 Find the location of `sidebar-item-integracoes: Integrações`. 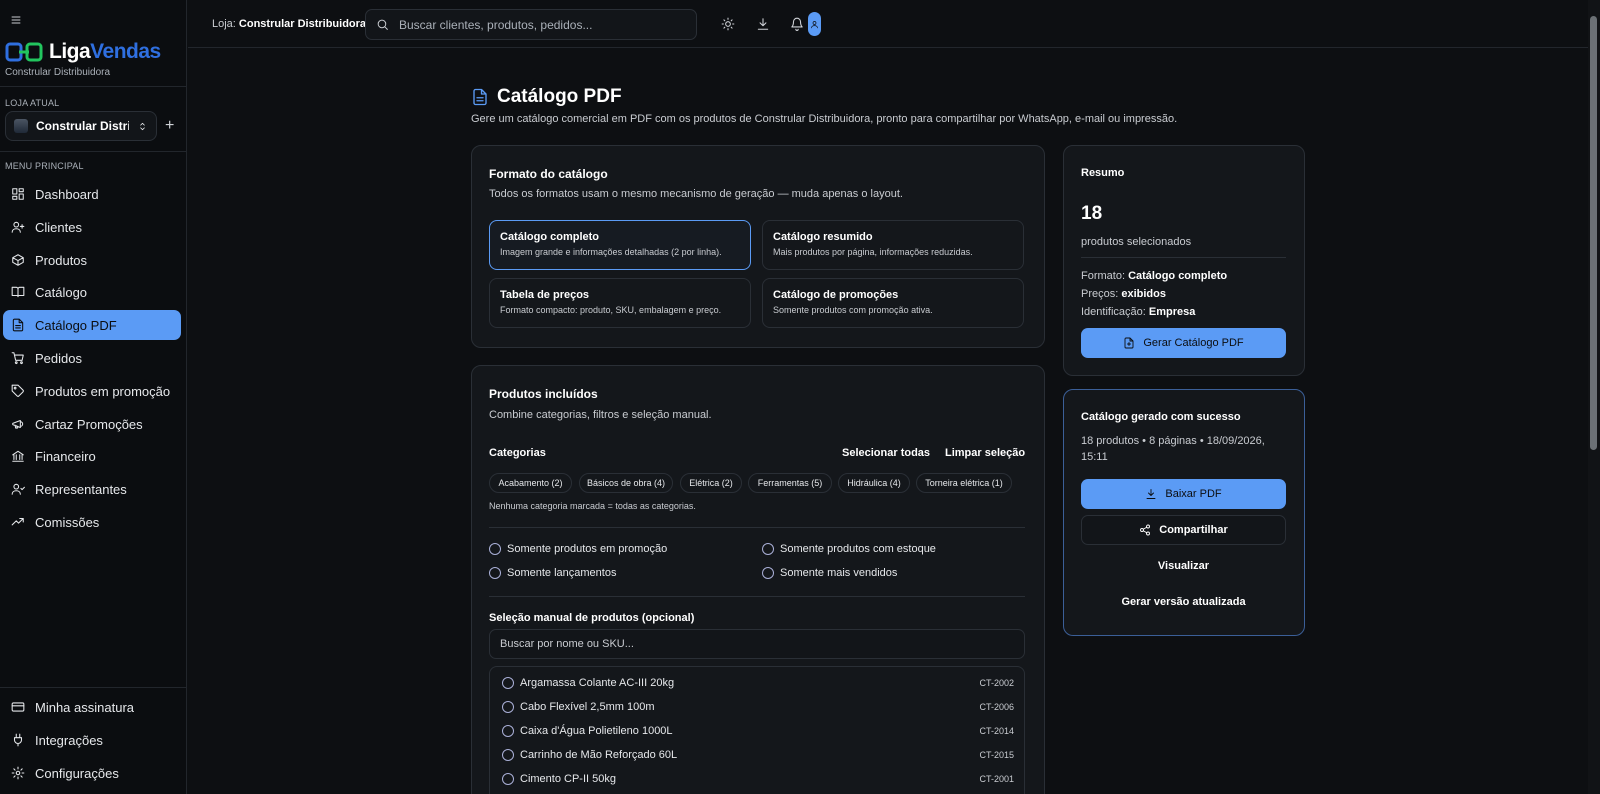

sidebar-item-integracoes: Integrações is located at coordinates (92, 740).